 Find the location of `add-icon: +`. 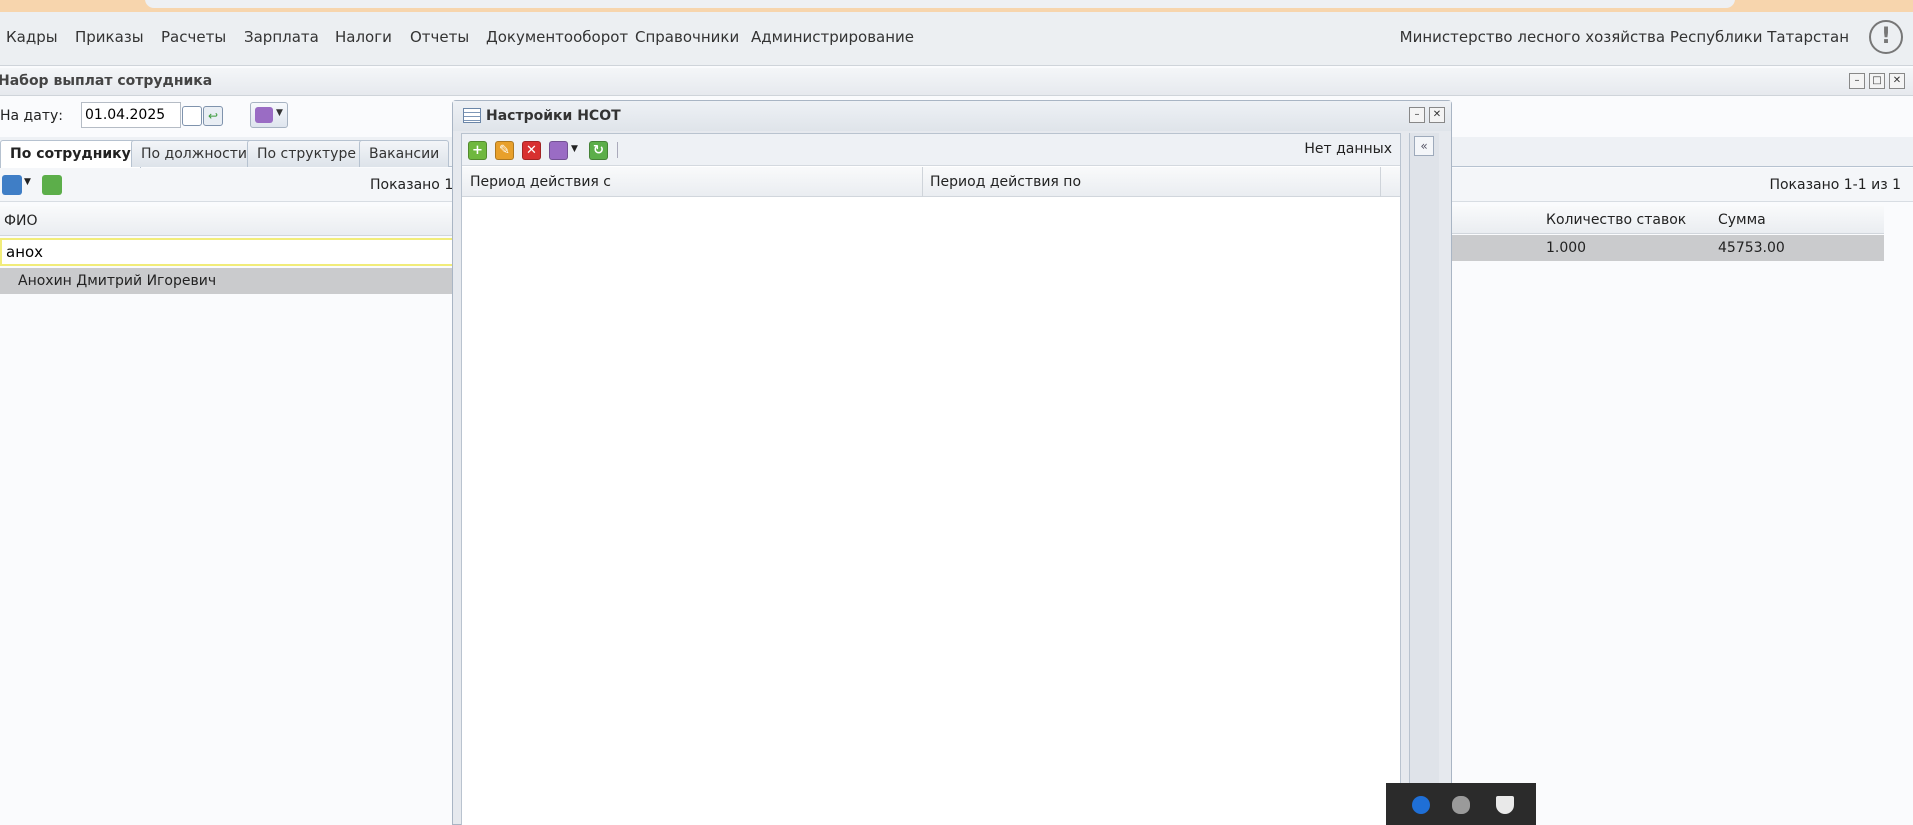

add-icon: + is located at coordinates (477, 150).